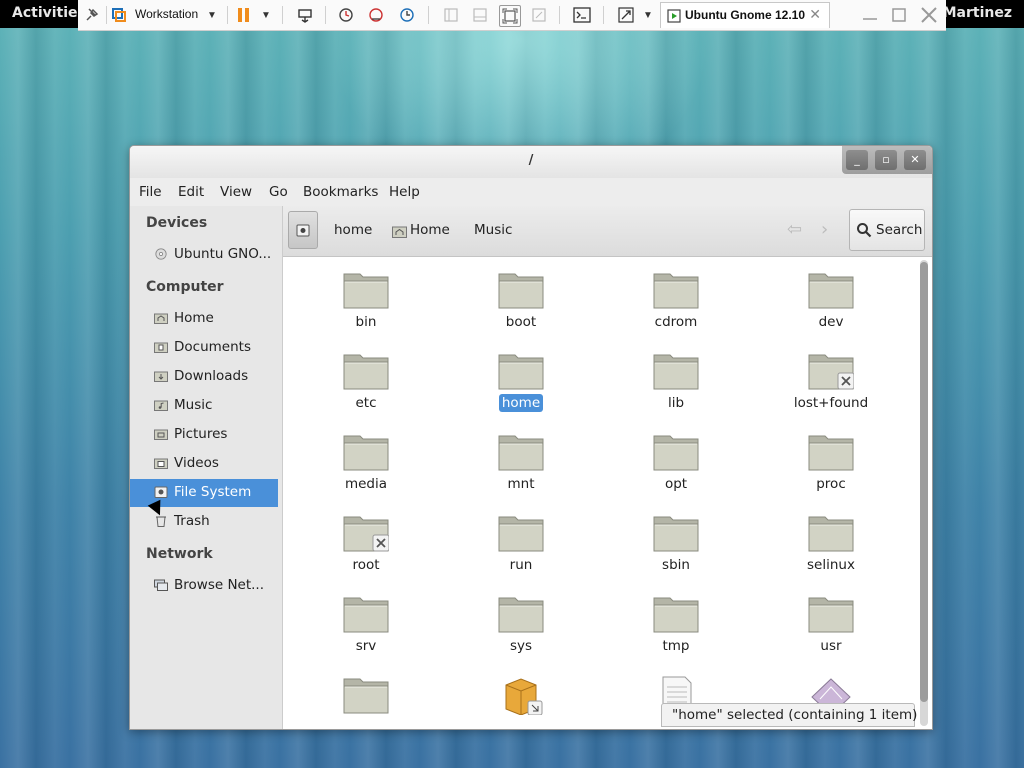  I want to click on menu-go: Go, so click(278, 192).